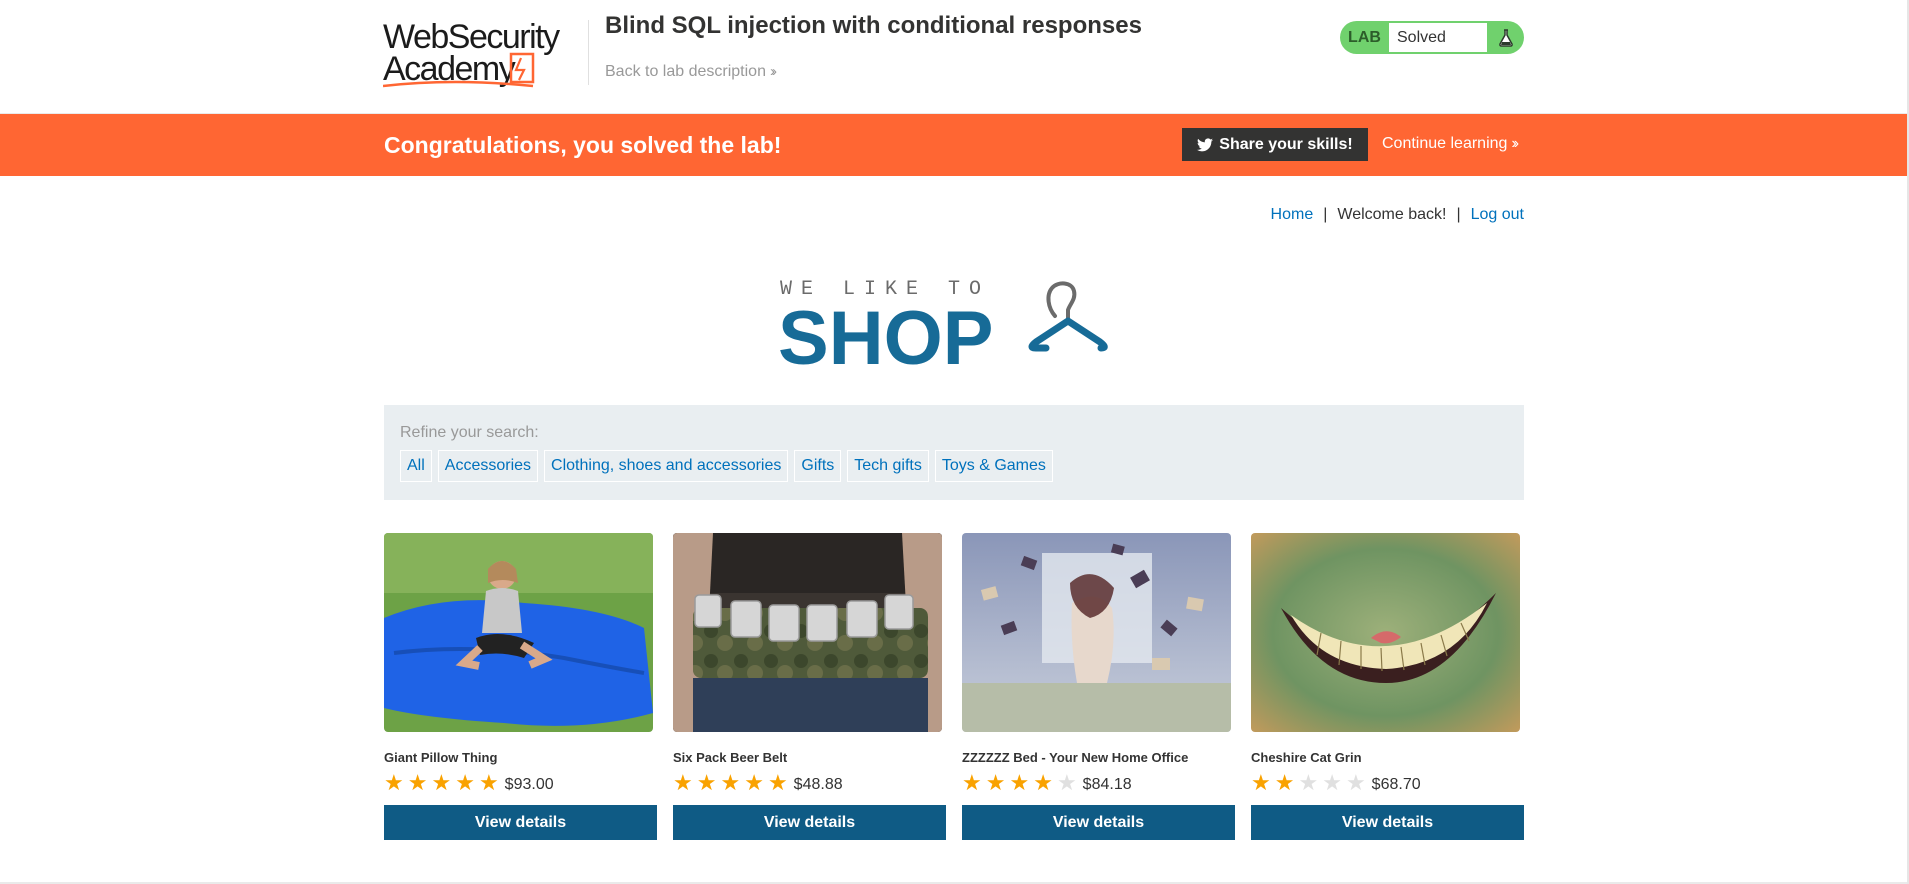 The width and height of the screenshot is (1909, 884). I want to click on product-price: $84.18, so click(1107, 784).